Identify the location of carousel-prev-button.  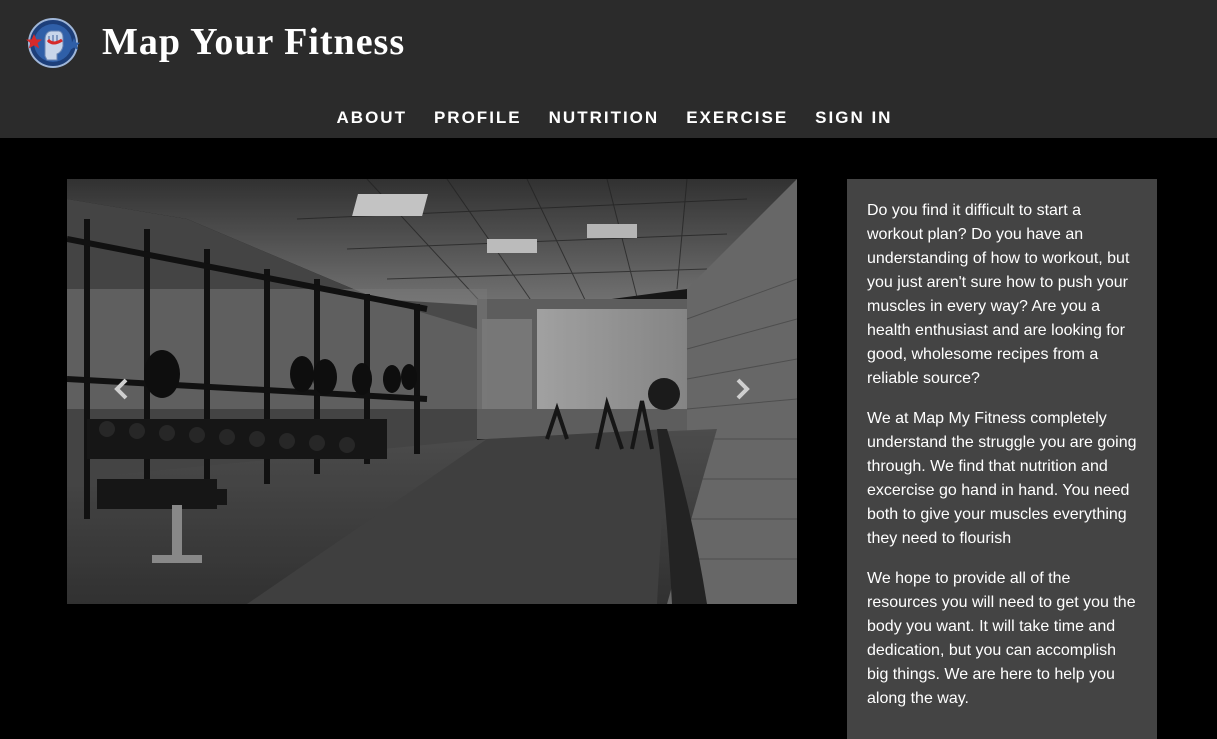
(122, 389).